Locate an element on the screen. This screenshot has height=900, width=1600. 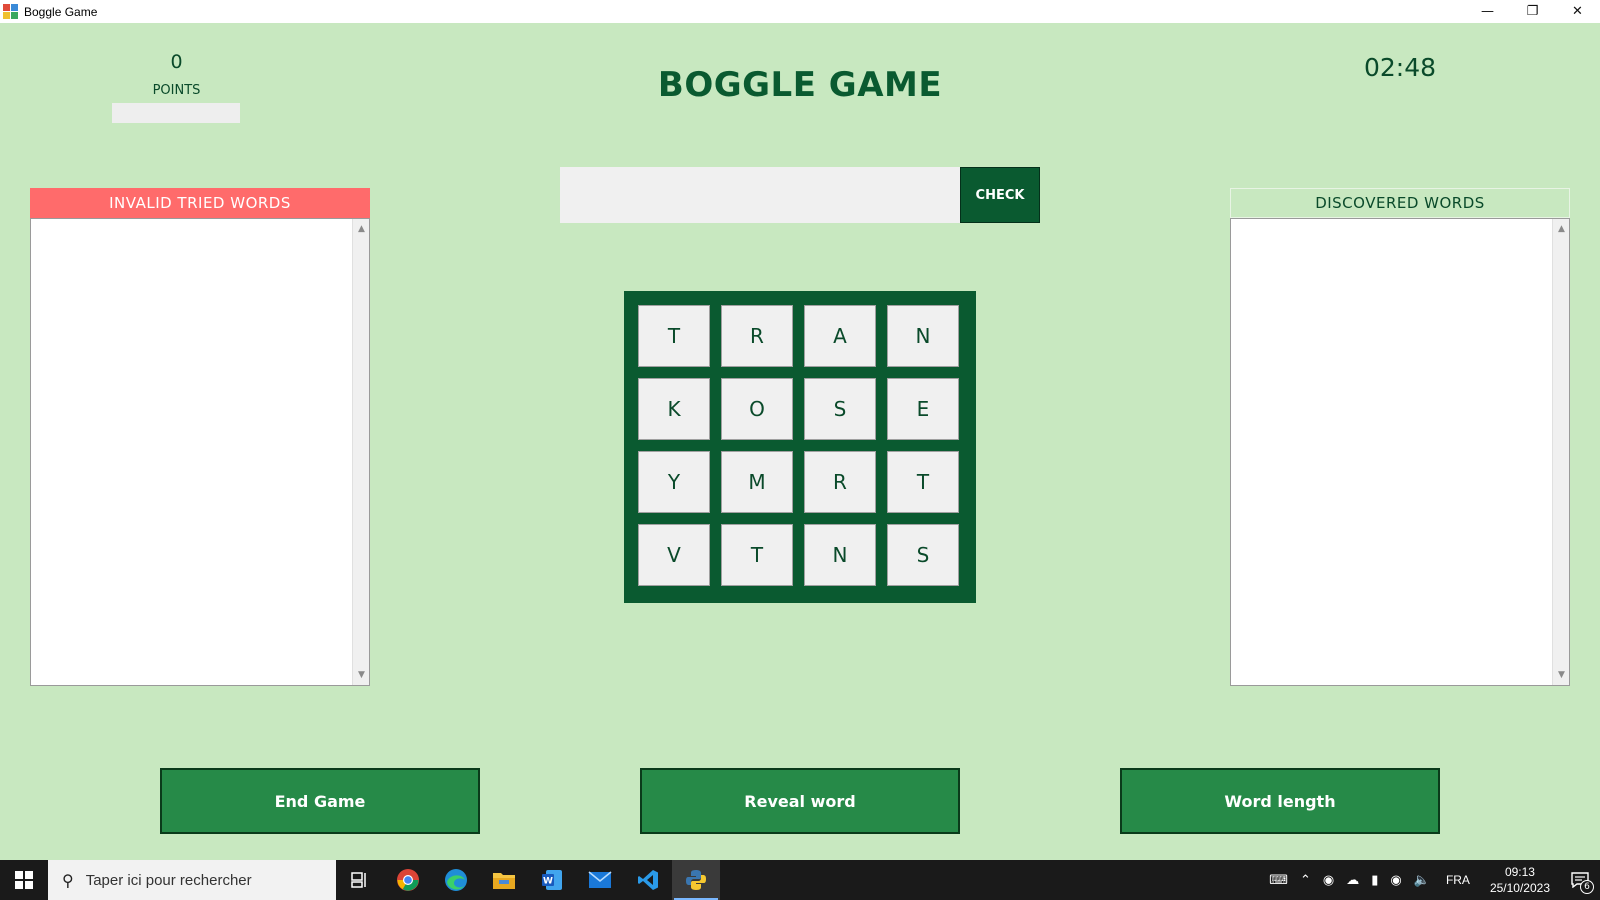
board-tile: A is located at coordinates (840, 336).